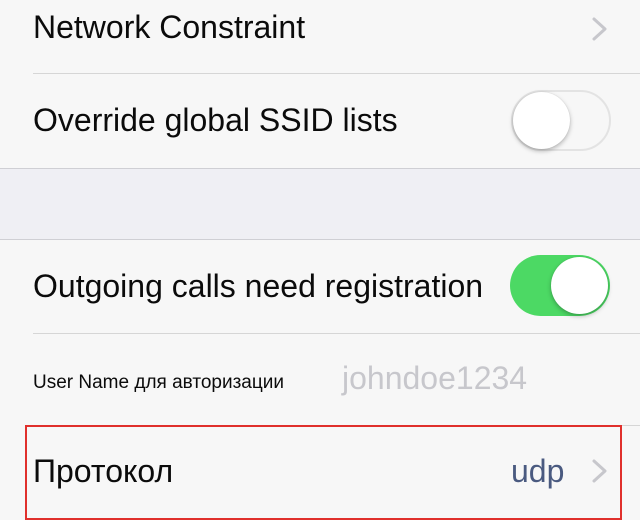 Image resolution: width=640 pixels, height=520 pixels. What do you see at coordinates (434, 378) in the screenshot?
I see `auth-username-input: johndoe1234` at bounding box center [434, 378].